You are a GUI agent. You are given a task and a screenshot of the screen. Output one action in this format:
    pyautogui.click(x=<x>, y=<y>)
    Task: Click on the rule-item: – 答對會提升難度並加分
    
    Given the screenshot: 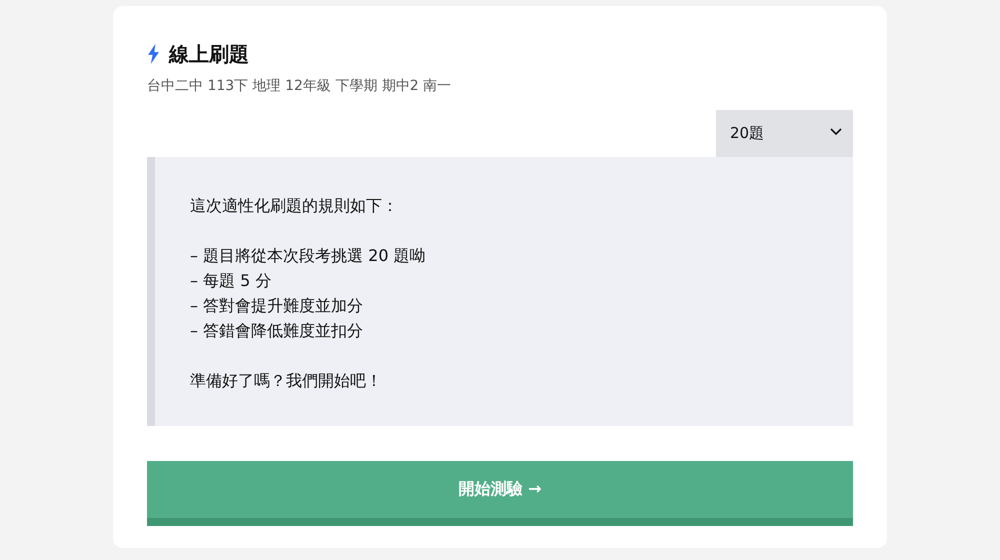 What is the action you would take?
    pyautogui.click(x=277, y=306)
    